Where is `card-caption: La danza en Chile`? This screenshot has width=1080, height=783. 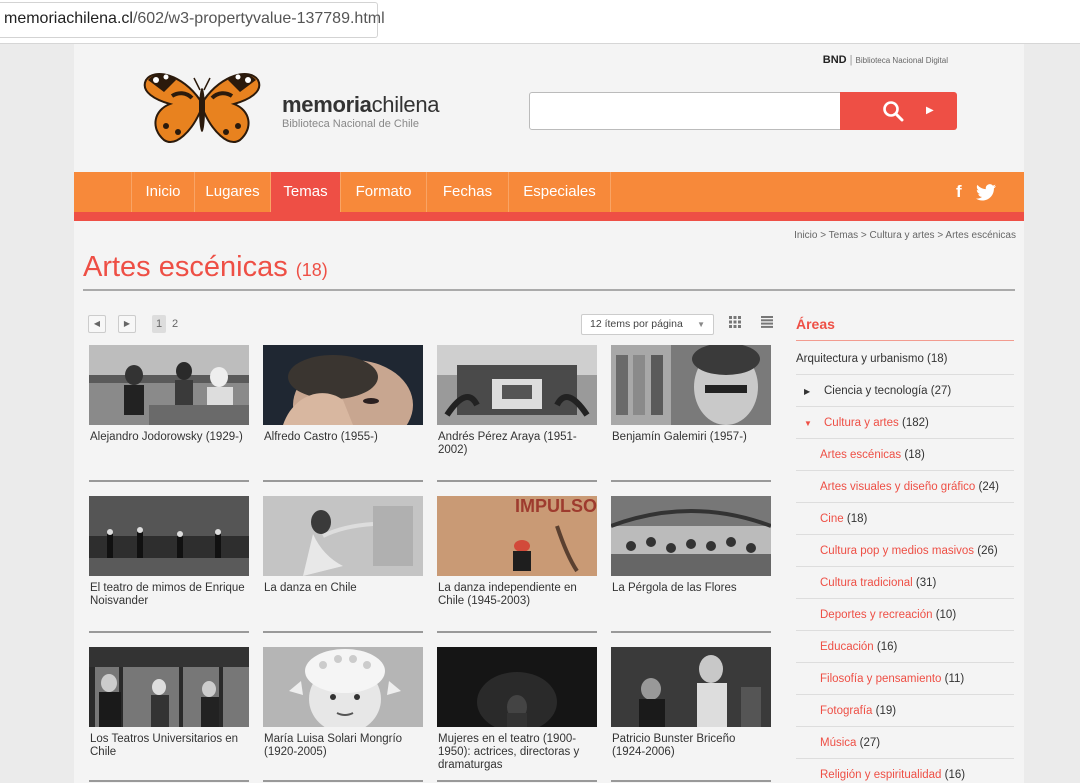
card-caption: La danza en Chile is located at coordinates (343, 588).